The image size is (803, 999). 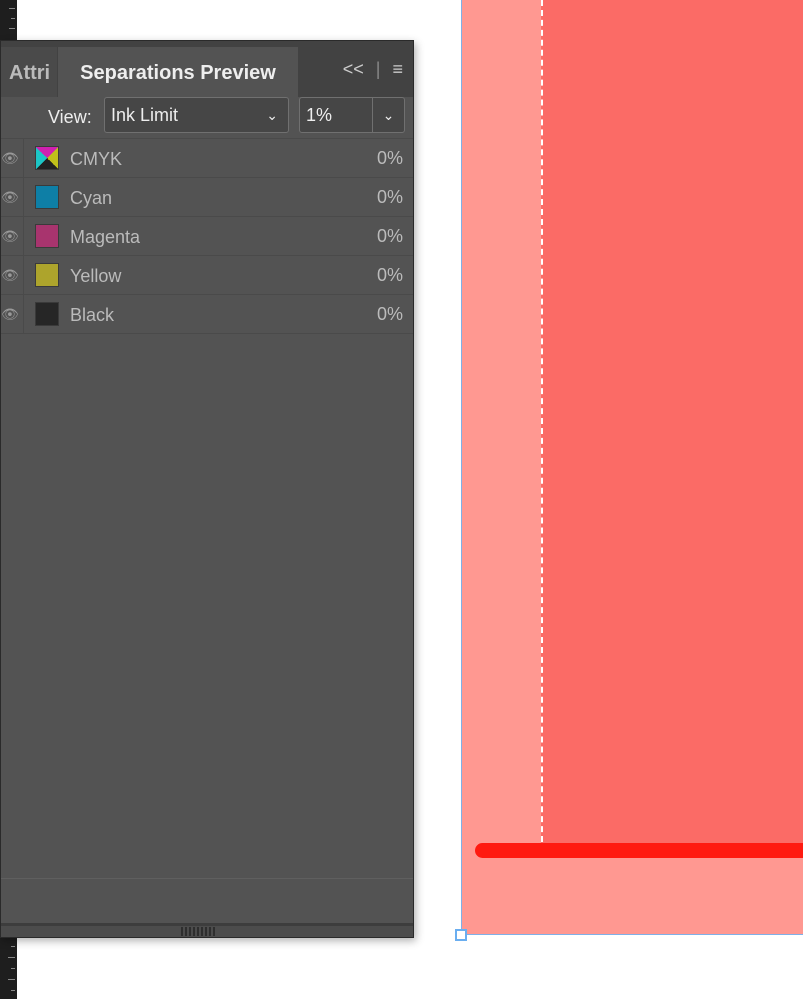 What do you see at coordinates (91, 198) in the screenshot?
I see `separation-name: Cyan` at bounding box center [91, 198].